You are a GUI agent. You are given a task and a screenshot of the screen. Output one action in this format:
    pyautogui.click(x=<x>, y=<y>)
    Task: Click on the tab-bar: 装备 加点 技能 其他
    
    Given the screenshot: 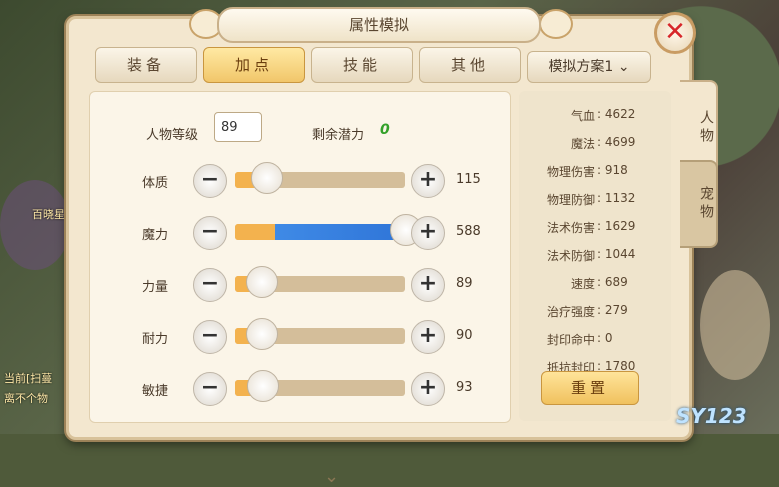 What is the action you would take?
    pyautogui.click(x=308, y=65)
    